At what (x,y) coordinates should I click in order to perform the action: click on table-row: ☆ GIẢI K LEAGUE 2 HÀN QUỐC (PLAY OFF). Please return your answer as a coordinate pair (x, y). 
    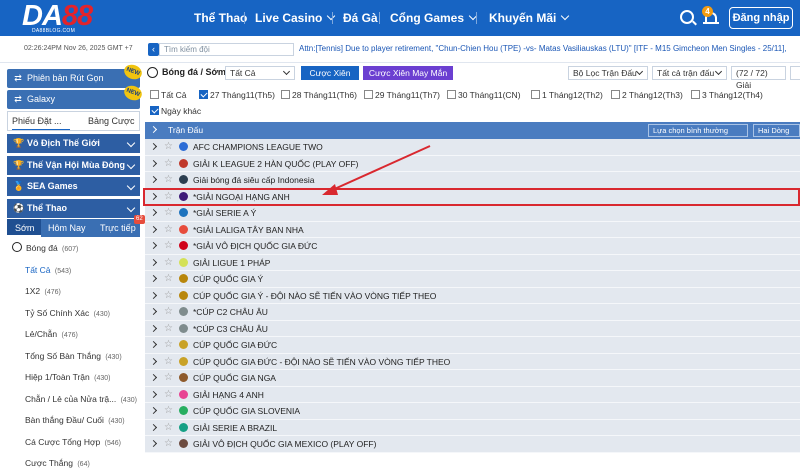
    Looking at the image, I should click on (472, 163).